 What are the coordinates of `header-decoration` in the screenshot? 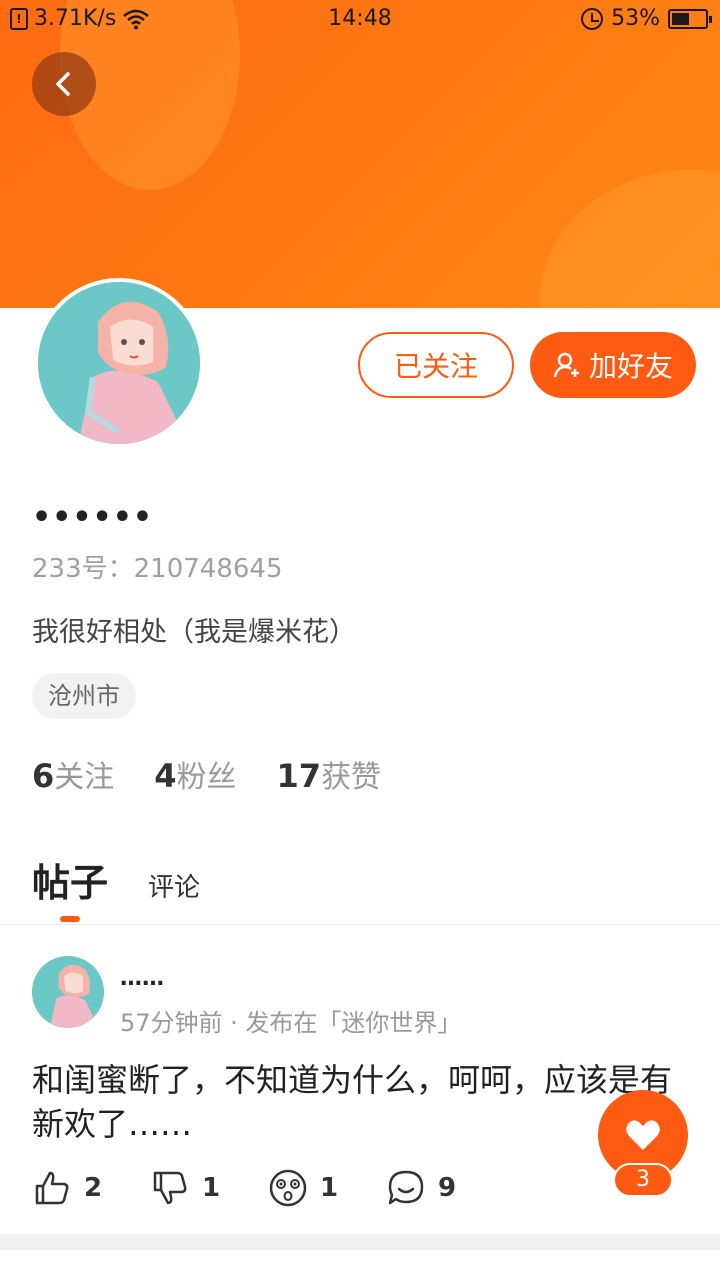 It's located at (630, 239).